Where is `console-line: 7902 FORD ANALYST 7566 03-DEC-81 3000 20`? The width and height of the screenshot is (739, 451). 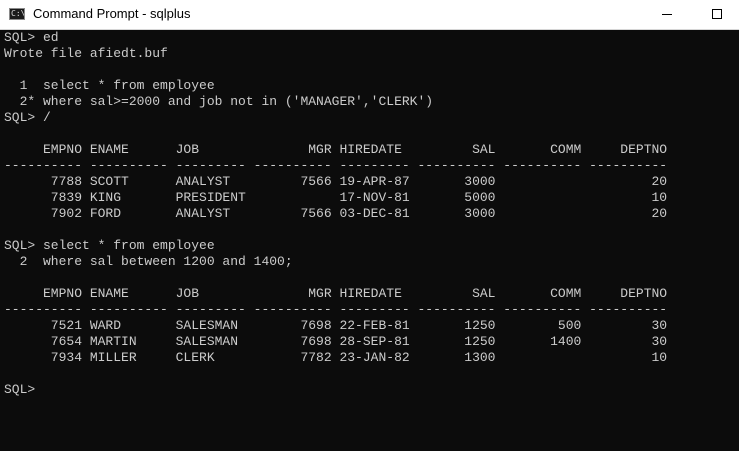
console-line: 7902 FORD ANALYST 7566 03-DEC-81 3000 20 is located at coordinates (336, 213).